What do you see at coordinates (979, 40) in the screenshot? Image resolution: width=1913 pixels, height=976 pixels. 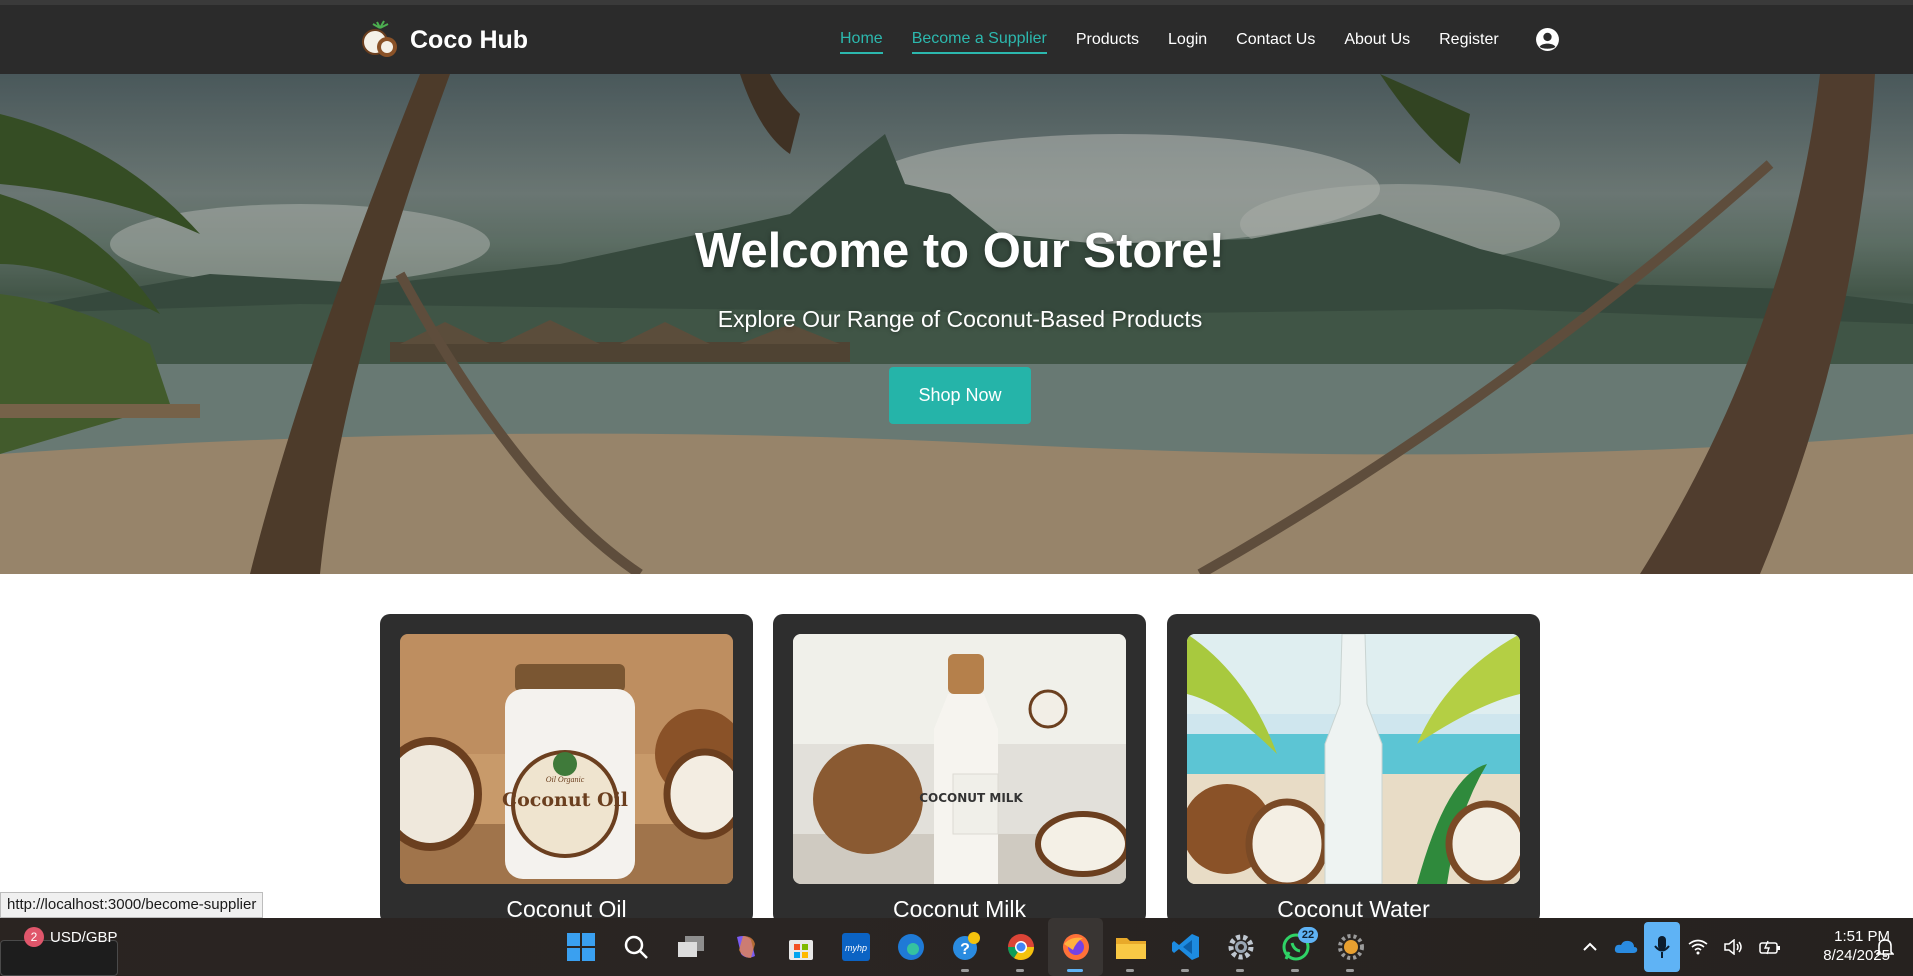 I see `nav-link-become-supplier: Become a Supplier` at bounding box center [979, 40].